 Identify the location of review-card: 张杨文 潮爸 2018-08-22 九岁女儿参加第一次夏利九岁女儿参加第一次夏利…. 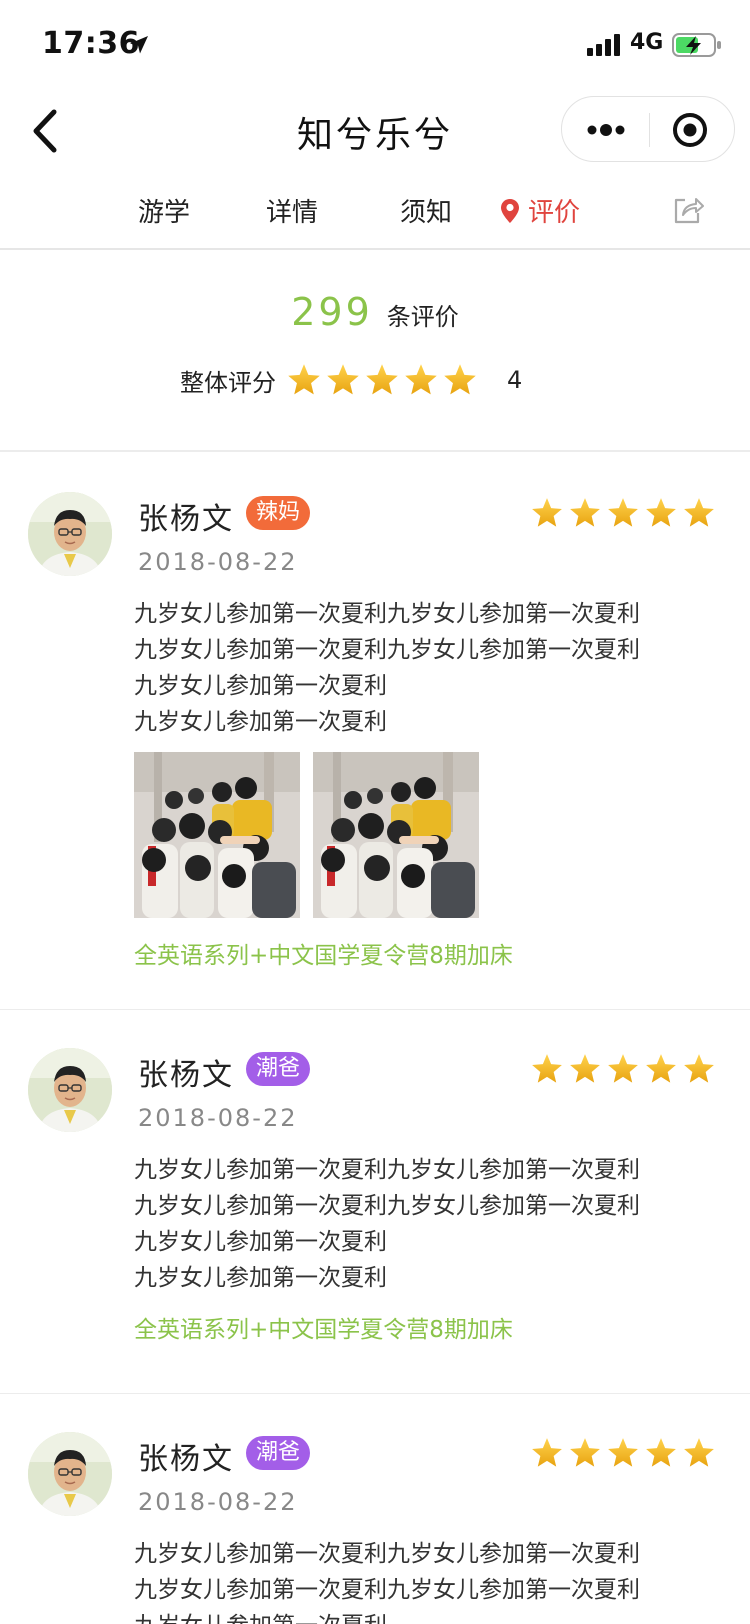
(375, 1509).